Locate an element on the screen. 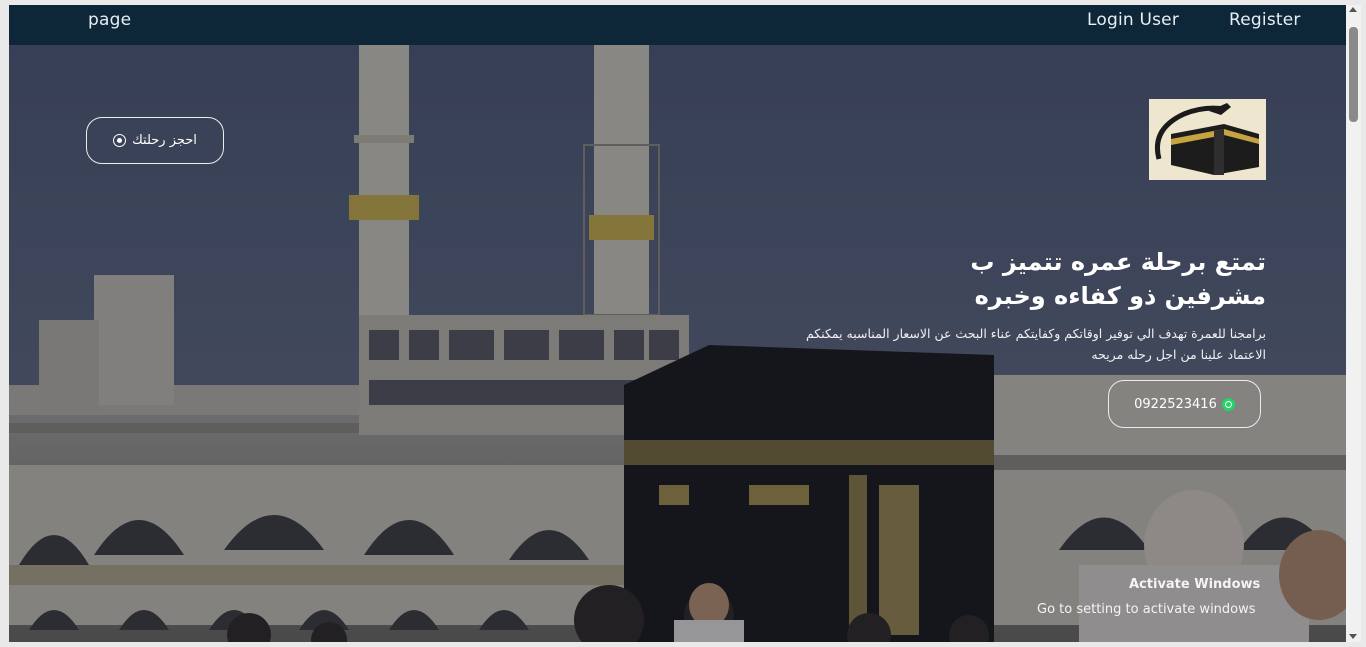 The height and width of the screenshot is (647, 1366). whatsapp-icon is located at coordinates (1228, 404).